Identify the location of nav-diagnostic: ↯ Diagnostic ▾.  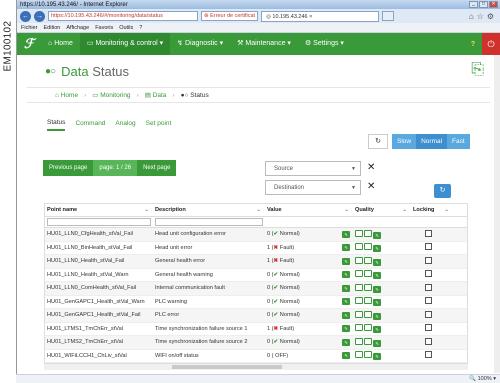
(200, 44).